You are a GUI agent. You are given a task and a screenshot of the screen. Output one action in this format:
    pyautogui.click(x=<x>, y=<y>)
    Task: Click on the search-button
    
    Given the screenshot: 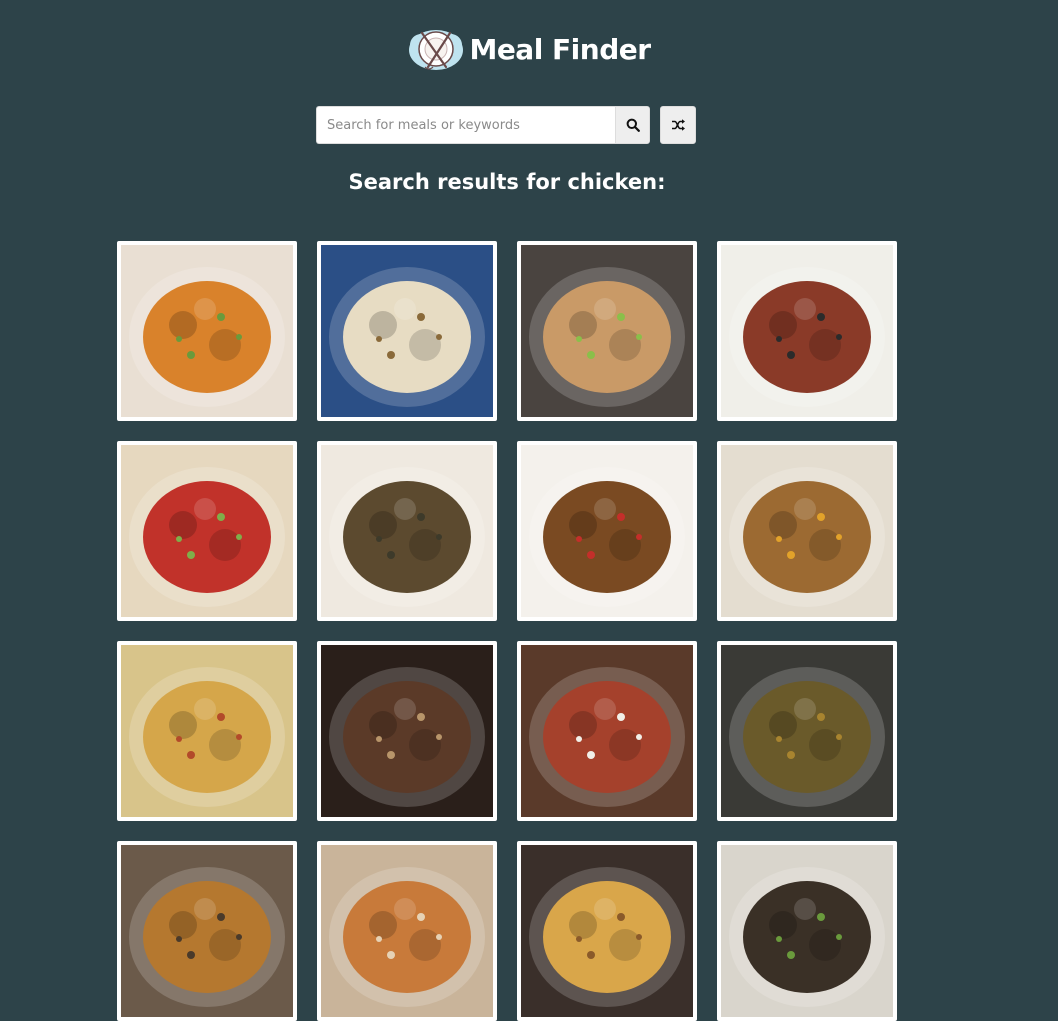 What is the action you would take?
    pyautogui.click(x=632, y=125)
    